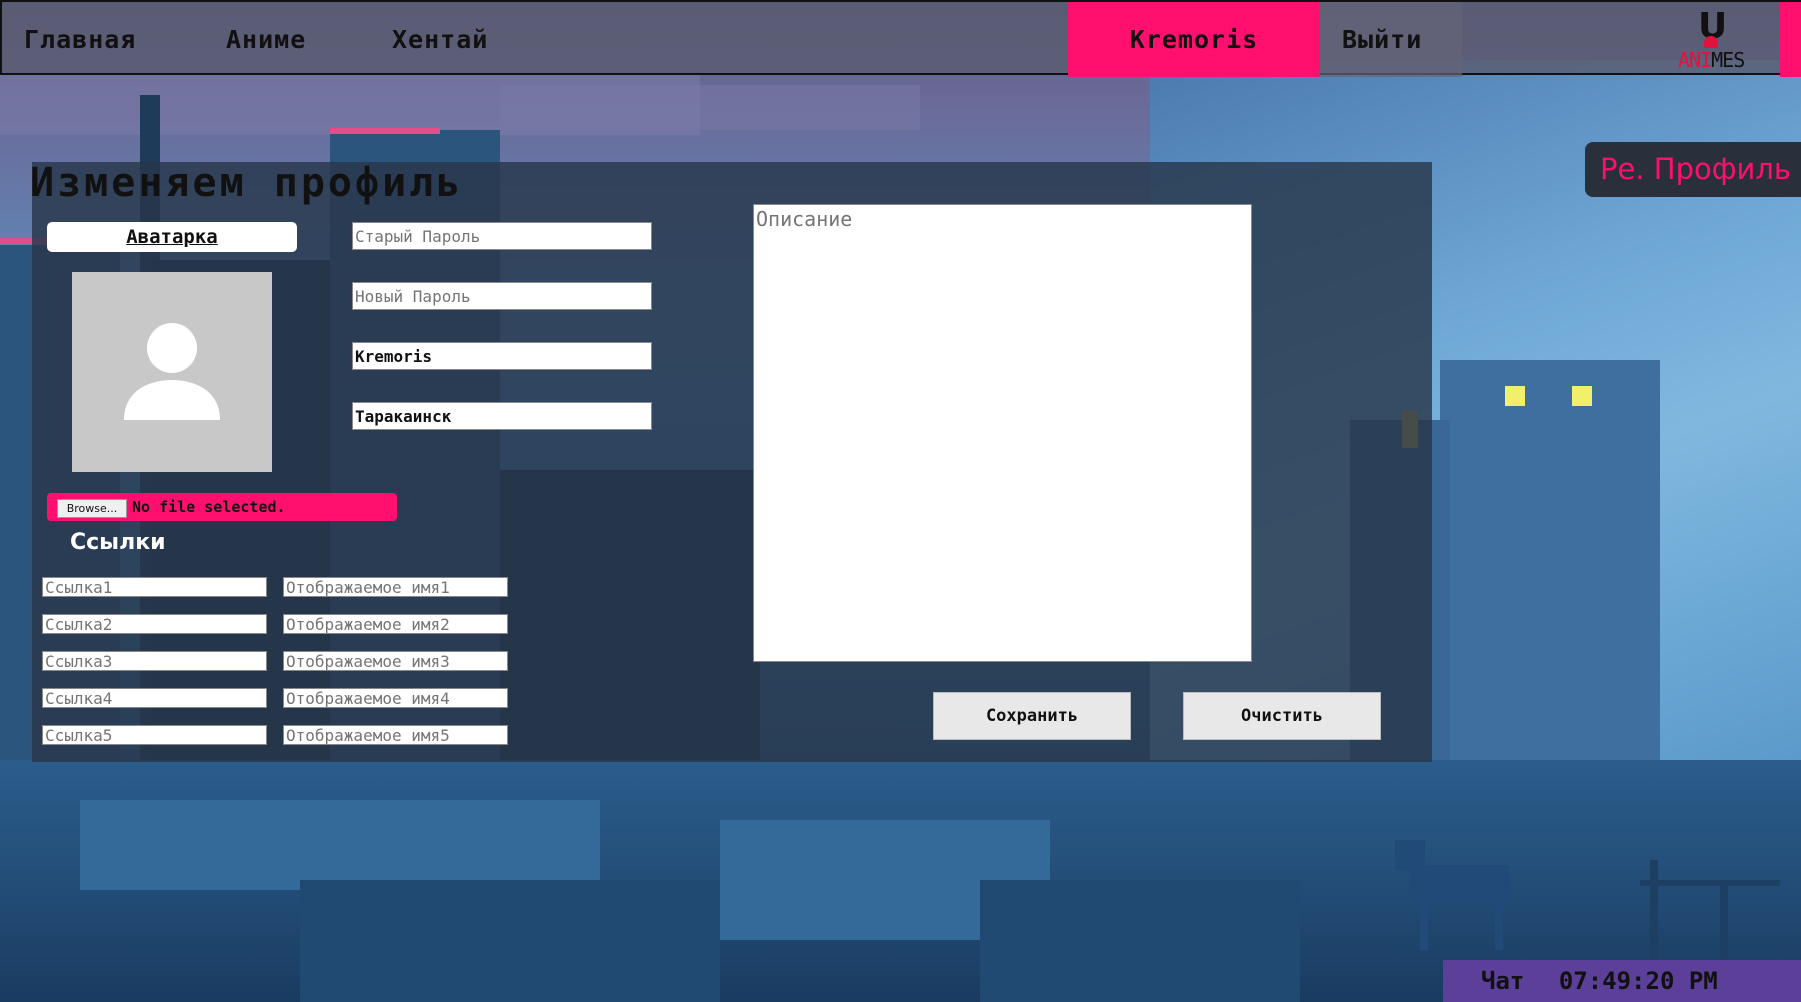 This screenshot has height=1002, width=1801. I want to click on building-right, so click(1550, 560).